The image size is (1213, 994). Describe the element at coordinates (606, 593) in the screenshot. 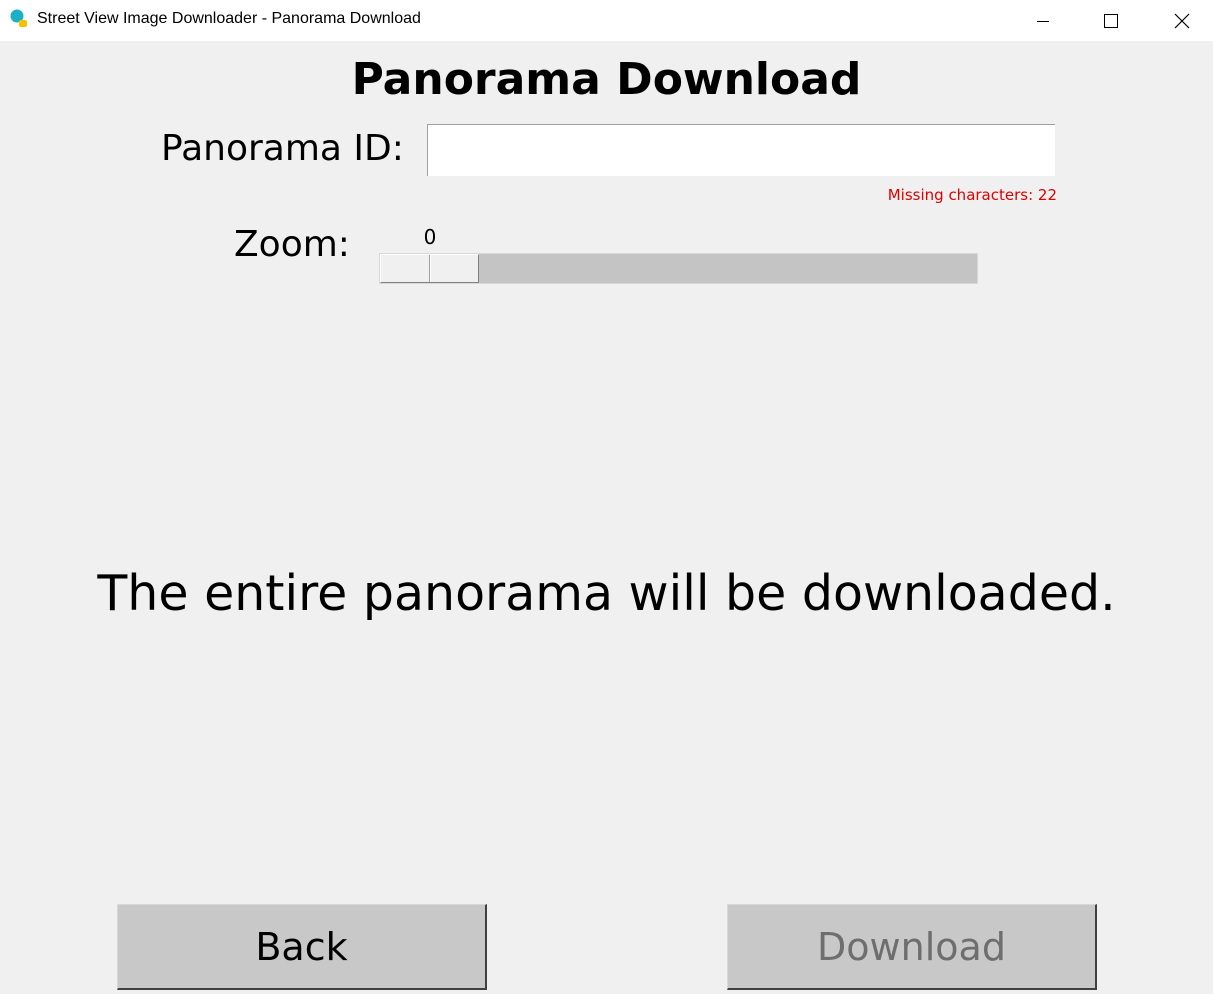

I see `download-info-text: The entire panorama will be downloaded.` at that location.